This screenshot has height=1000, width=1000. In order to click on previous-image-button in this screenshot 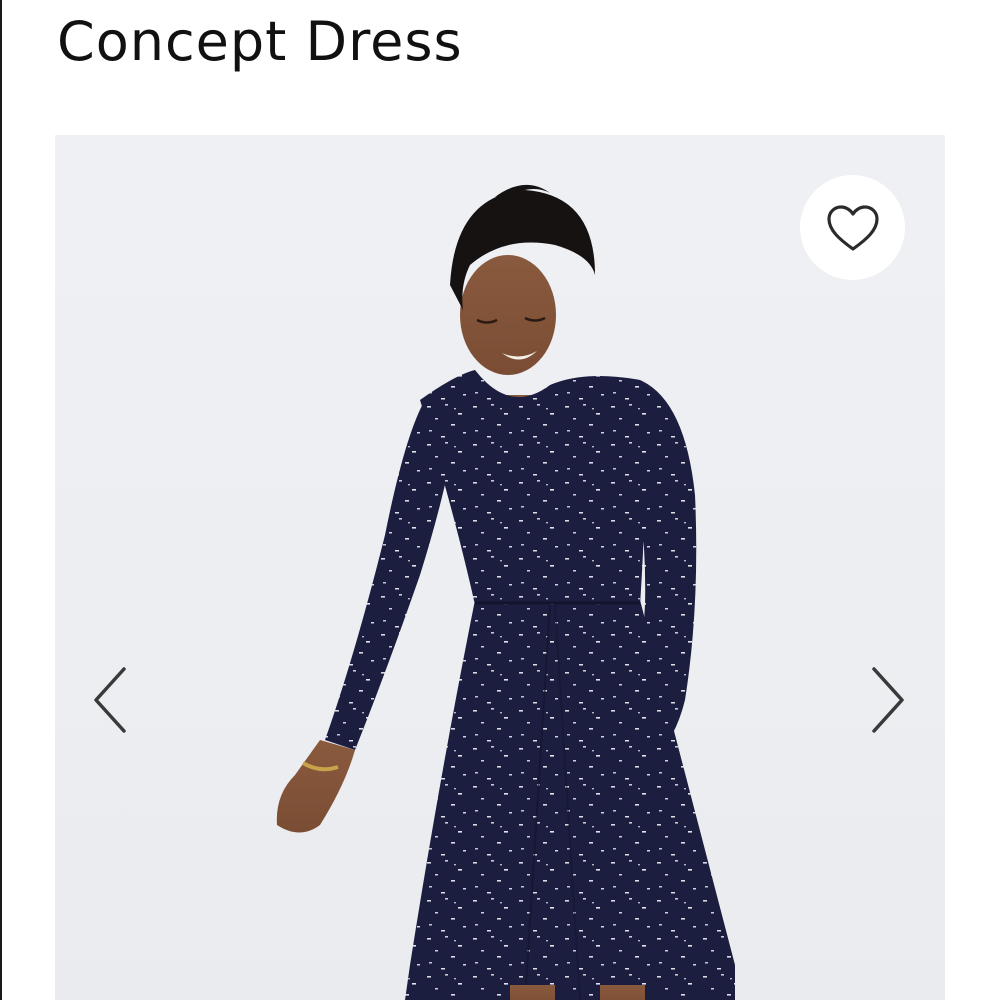, I will do `click(110, 700)`.